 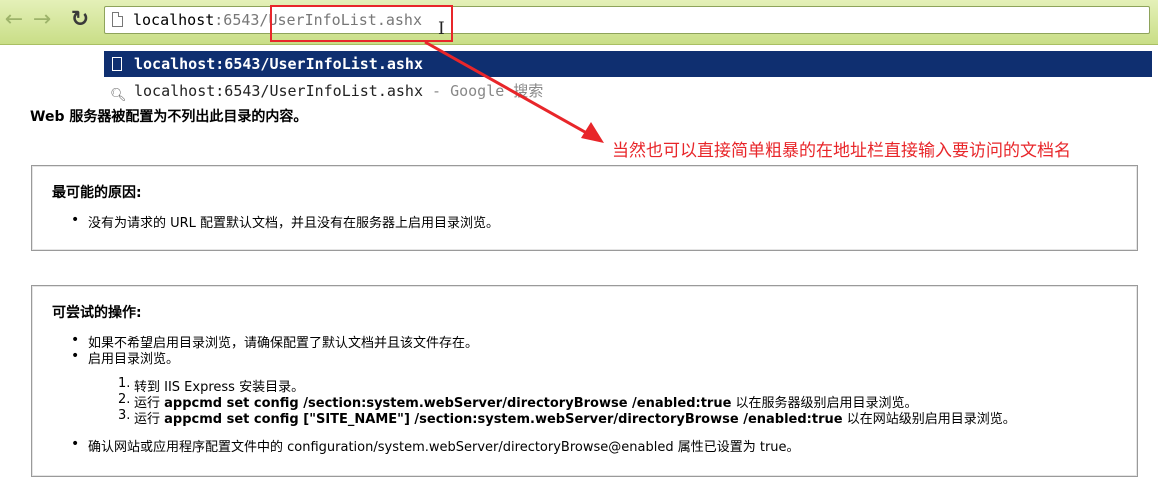 I want to click on step-text-suffix: 以在网站级别启用目录浏览。, so click(x=929, y=419).